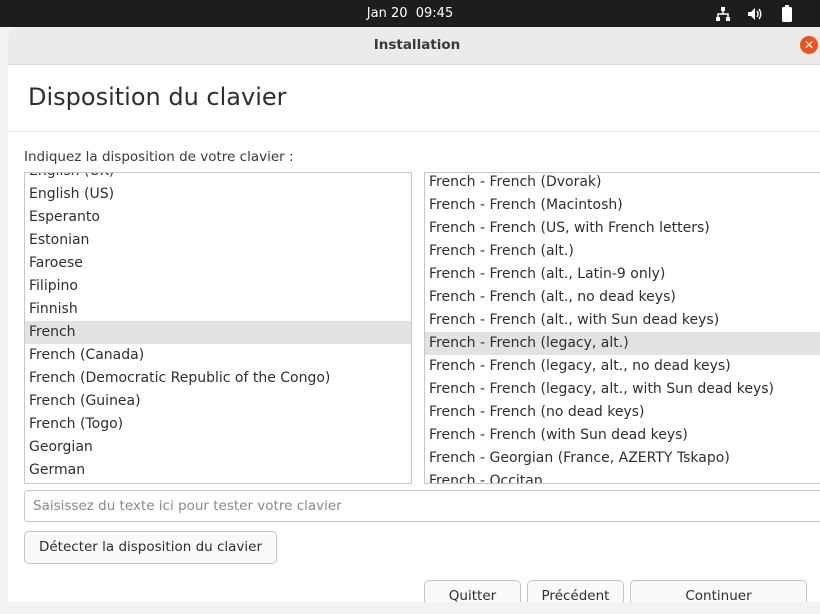 The image size is (820, 614). What do you see at coordinates (417, 45) in the screenshot?
I see `window-title: Installation` at bounding box center [417, 45].